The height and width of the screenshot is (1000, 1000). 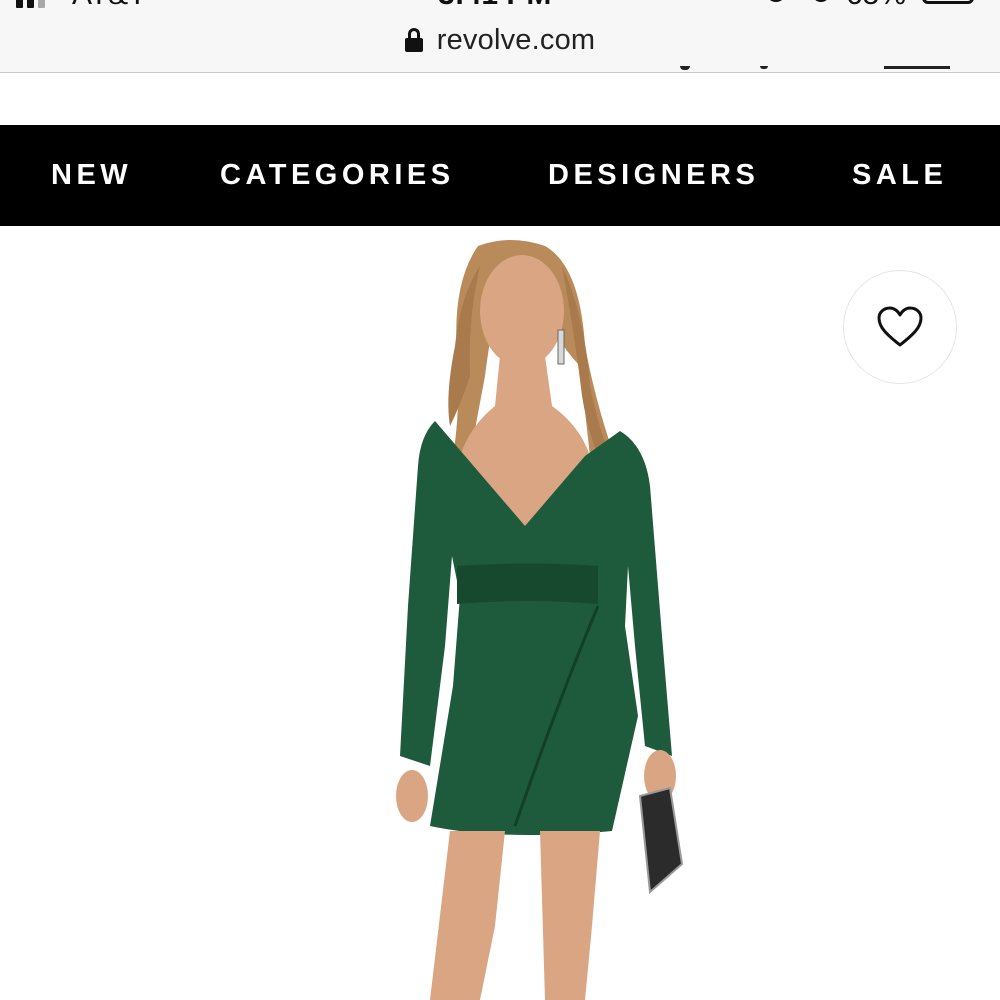 What do you see at coordinates (776, 1) in the screenshot?
I see `rotation-lock-icon` at bounding box center [776, 1].